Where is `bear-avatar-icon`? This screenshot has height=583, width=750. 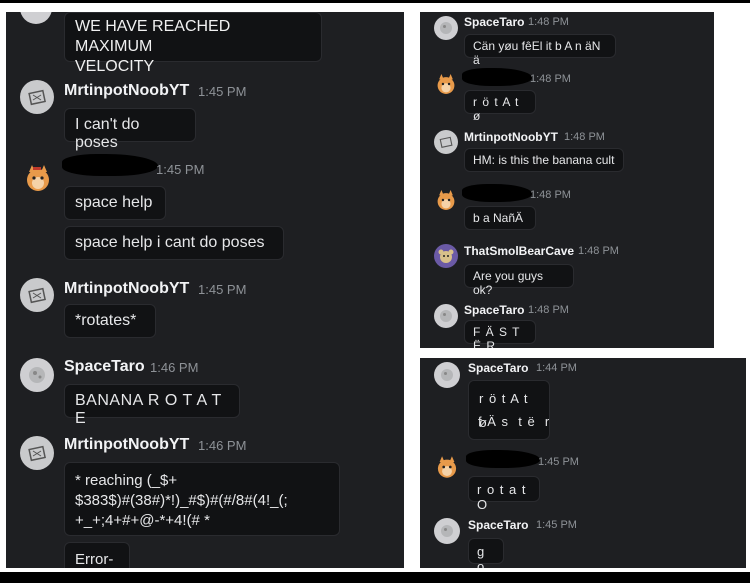 bear-avatar-icon is located at coordinates (446, 256).